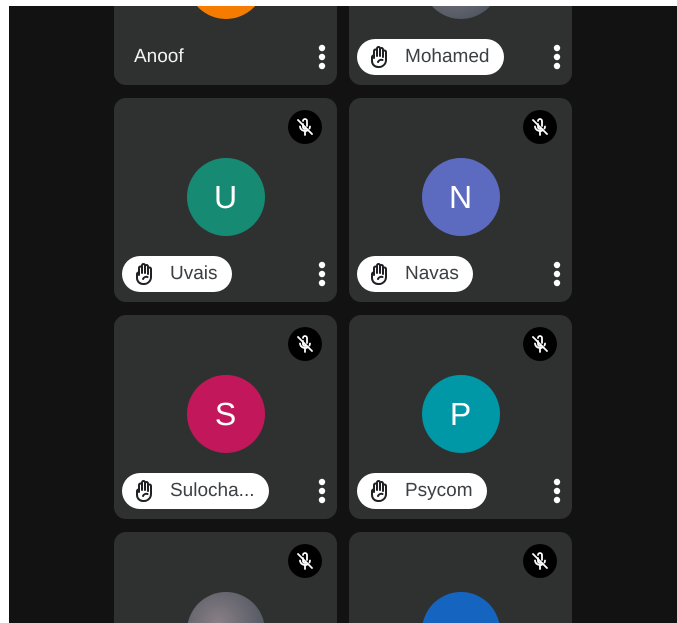 The height and width of the screenshot is (623, 677). What do you see at coordinates (447, 56) in the screenshot?
I see `participant-name: Mohamed` at bounding box center [447, 56].